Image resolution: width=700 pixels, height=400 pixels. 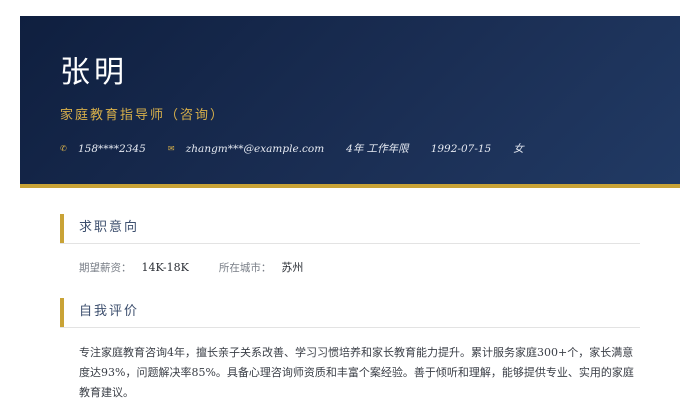 What do you see at coordinates (143, 115) in the screenshot?
I see `job-title: 家庭教育指导师（咨询）` at bounding box center [143, 115].